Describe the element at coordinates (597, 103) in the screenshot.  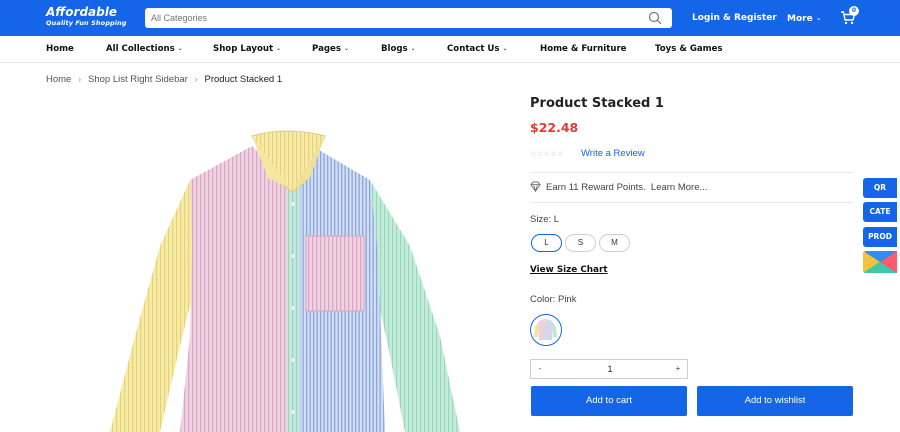
I see `product-title: Product Stacked 1` at that location.